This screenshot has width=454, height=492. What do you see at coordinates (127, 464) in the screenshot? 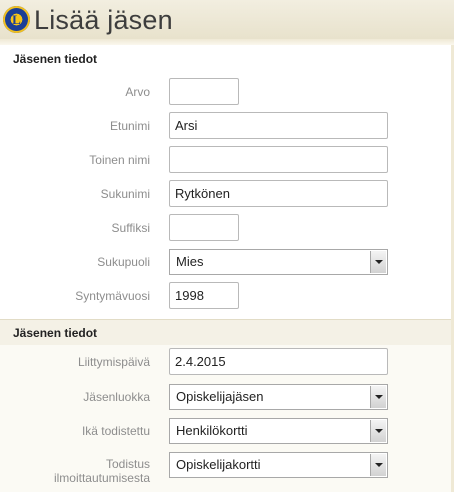
I see `todistus-label-line1: Todistus` at bounding box center [127, 464].